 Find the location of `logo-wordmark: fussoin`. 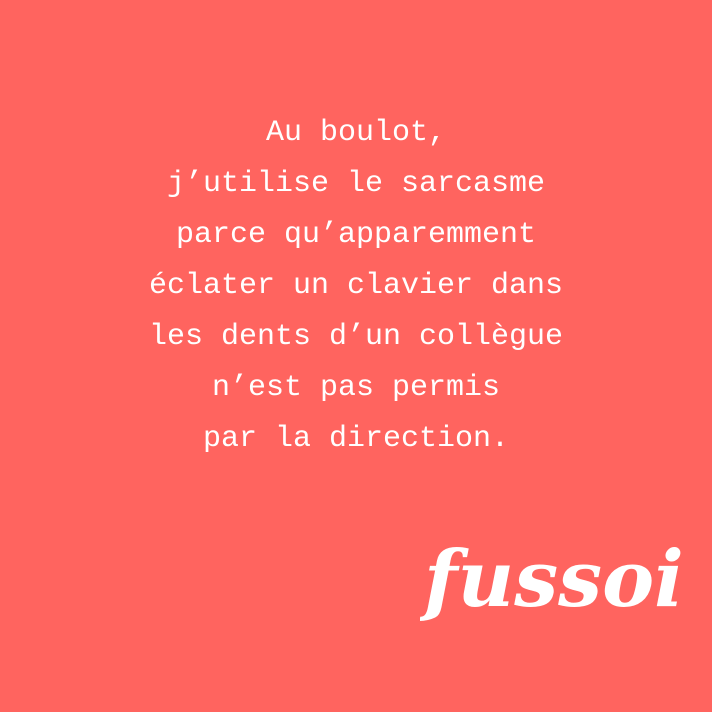

logo-wordmark: fussoin is located at coordinates (551, 579).